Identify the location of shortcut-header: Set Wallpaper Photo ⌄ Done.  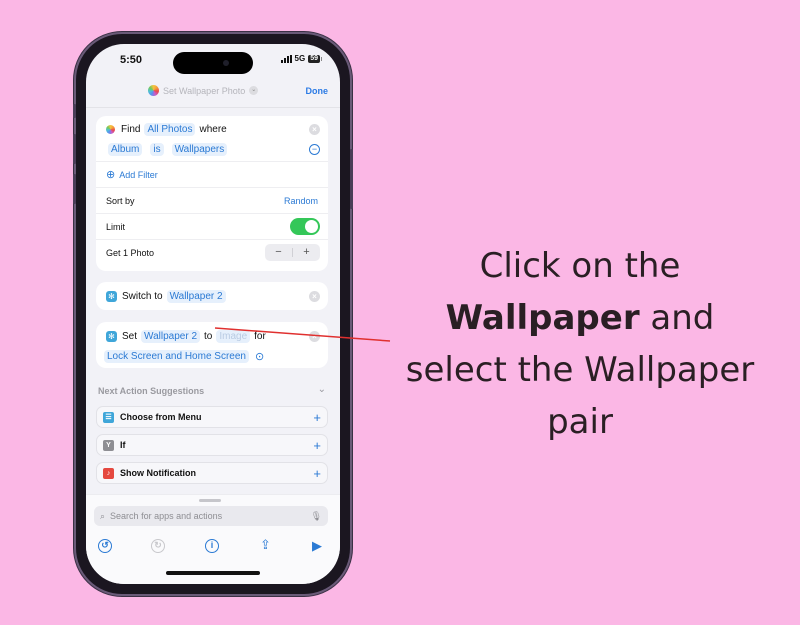
(213, 93).